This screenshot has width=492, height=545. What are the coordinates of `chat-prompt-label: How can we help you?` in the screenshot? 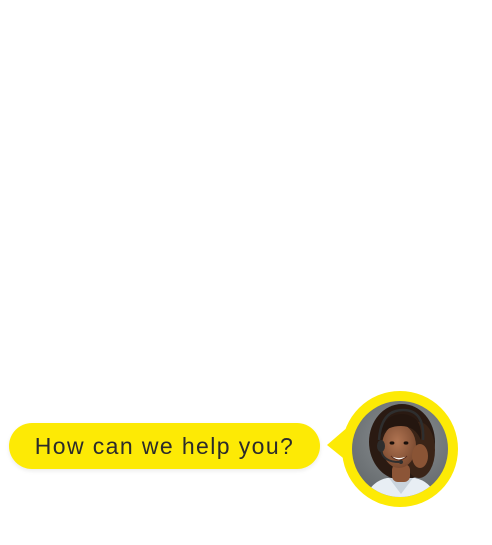 It's located at (164, 445).